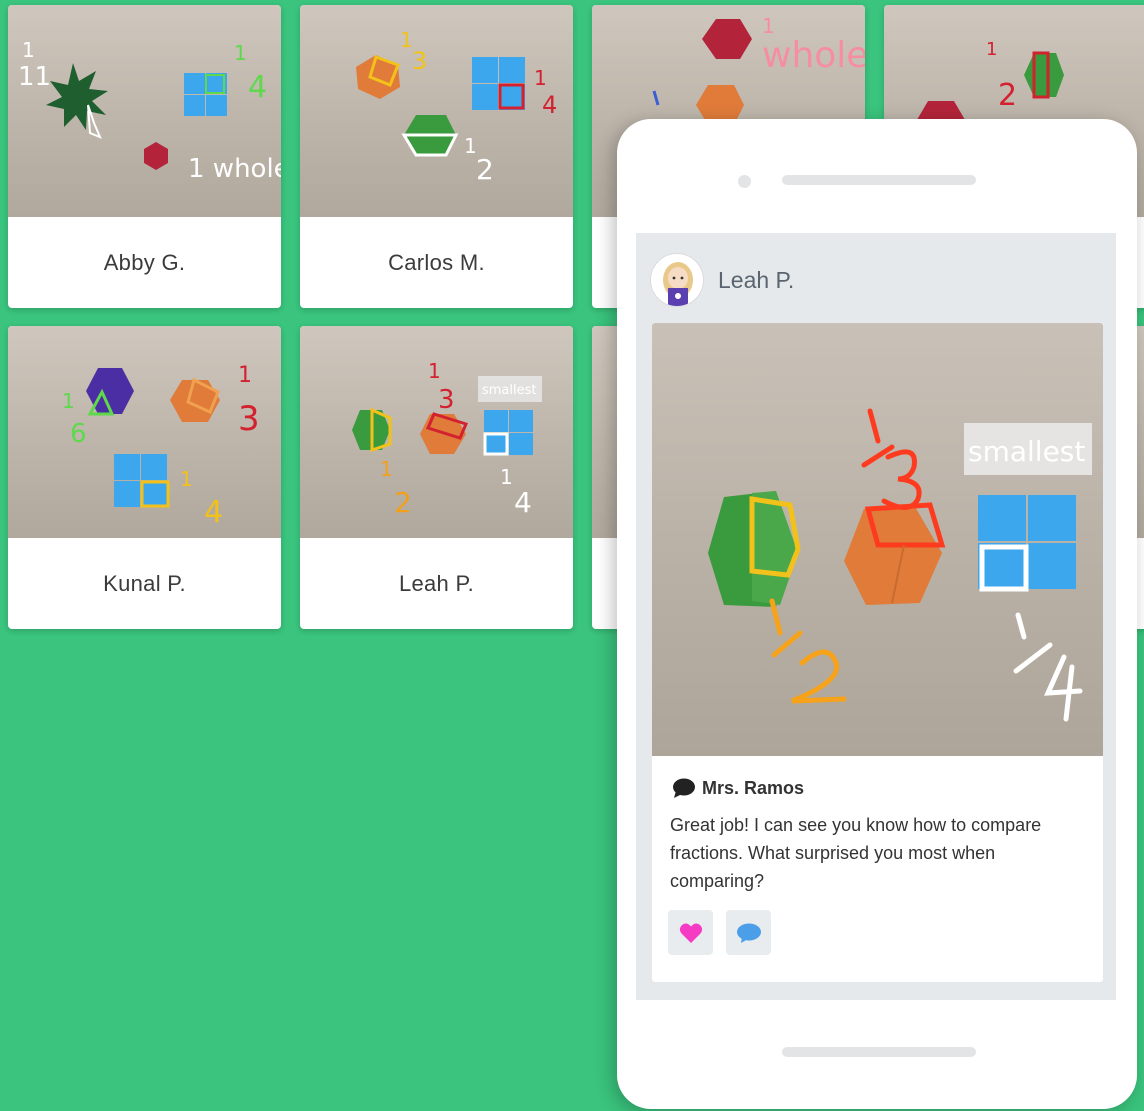 Image resolution: width=1144 pixels, height=1111 pixels. Describe the element at coordinates (436, 583) in the screenshot. I see `student-name: Leah P.` at that location.